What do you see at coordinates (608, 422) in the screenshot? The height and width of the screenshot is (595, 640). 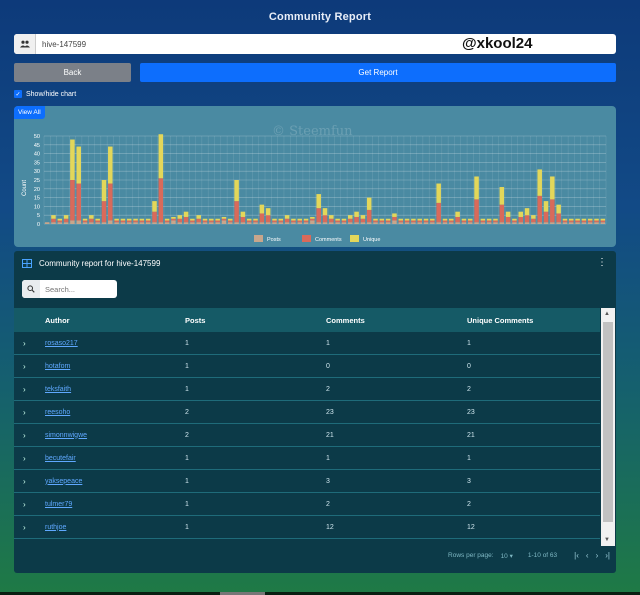 I see `scroll-thumb` at bounding box center [608, 422].